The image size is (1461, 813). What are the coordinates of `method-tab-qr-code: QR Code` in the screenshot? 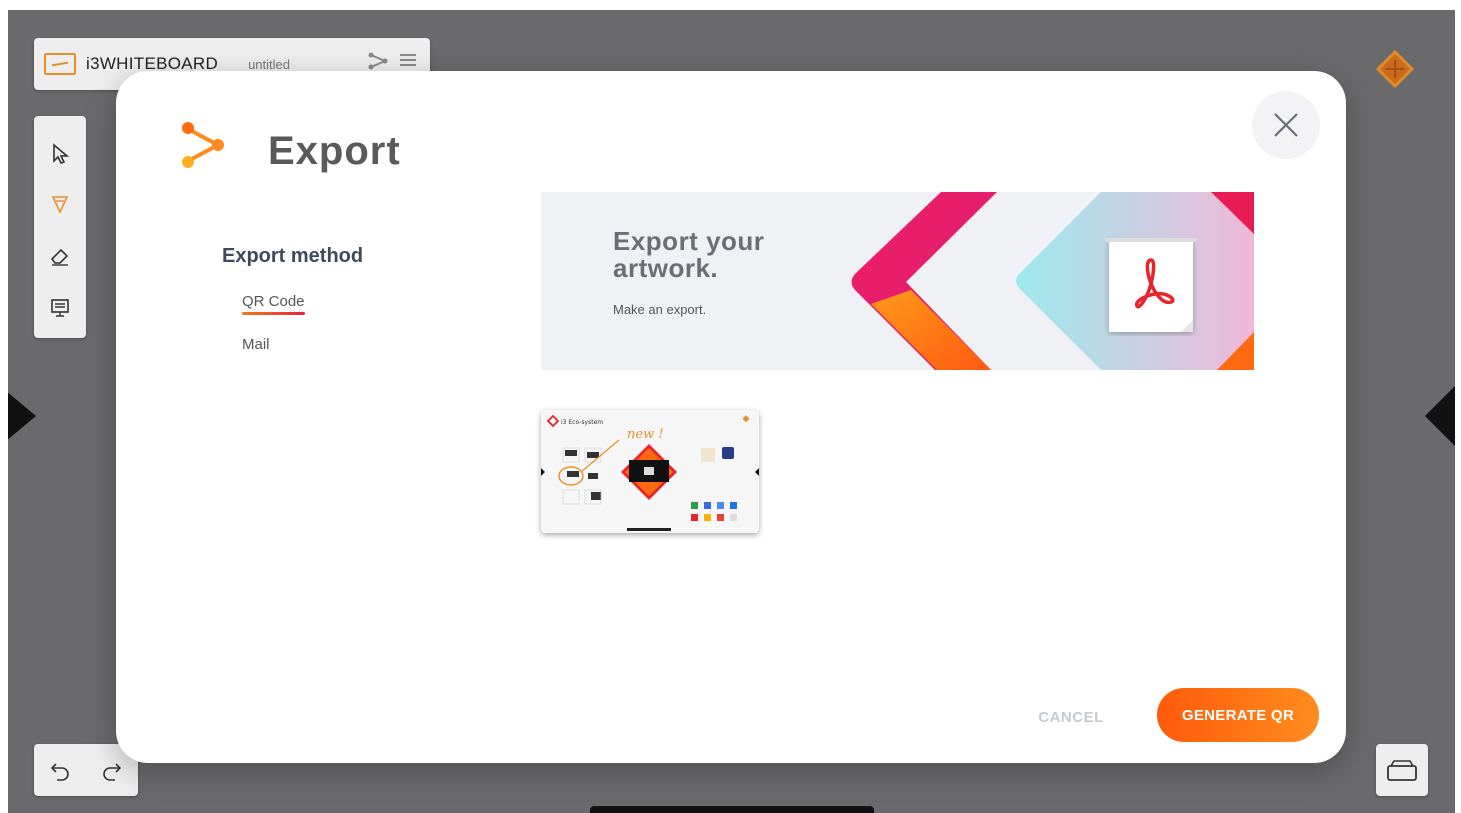 It's located at (273, 304).